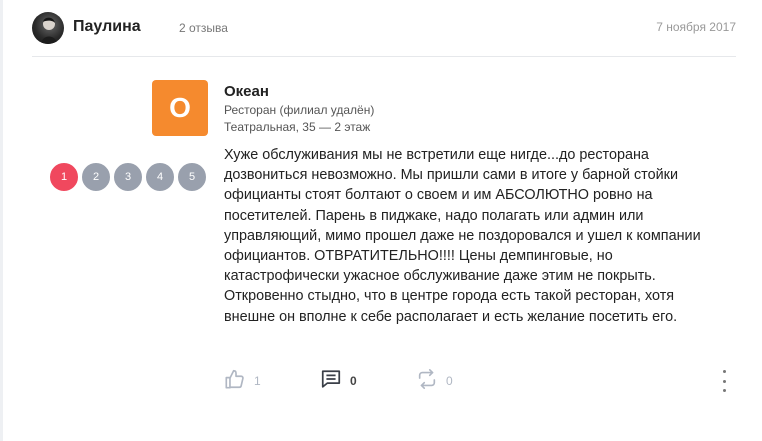 Image resolution: width=762 pixels, height=441 pixels. What do you see at coordinates (246, 91) in the screenshot?
I see `place-name: Океан` at bounding box center [246, 91].